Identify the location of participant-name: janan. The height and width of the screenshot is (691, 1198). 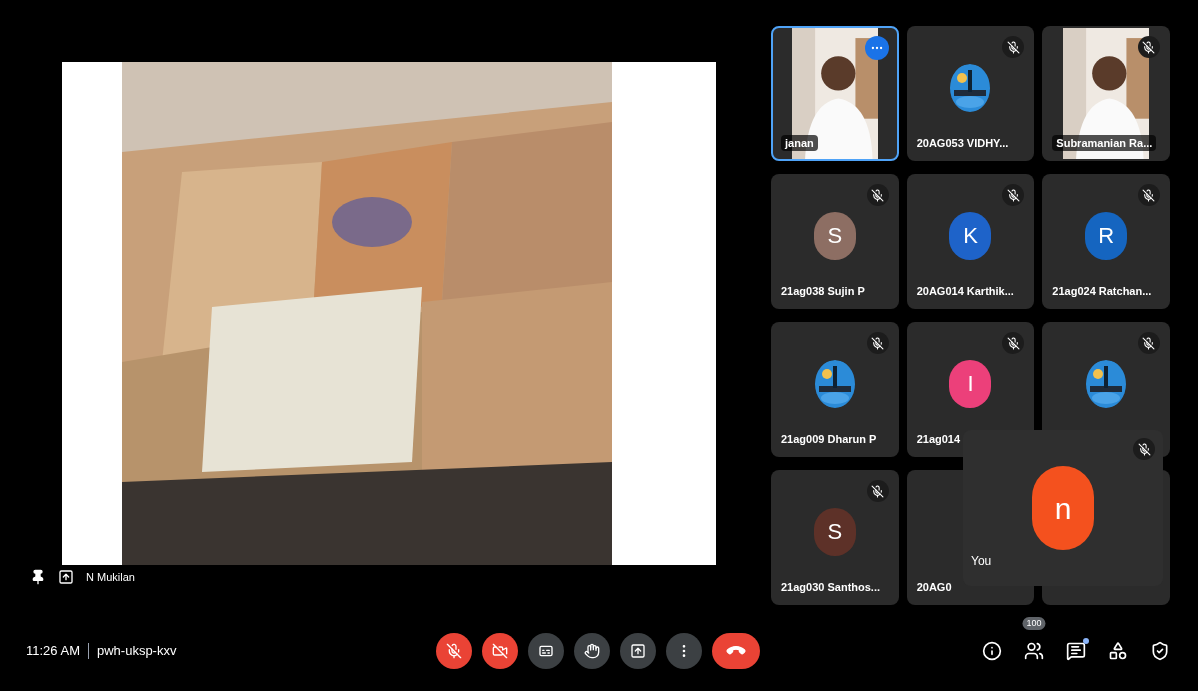
(799, 142).